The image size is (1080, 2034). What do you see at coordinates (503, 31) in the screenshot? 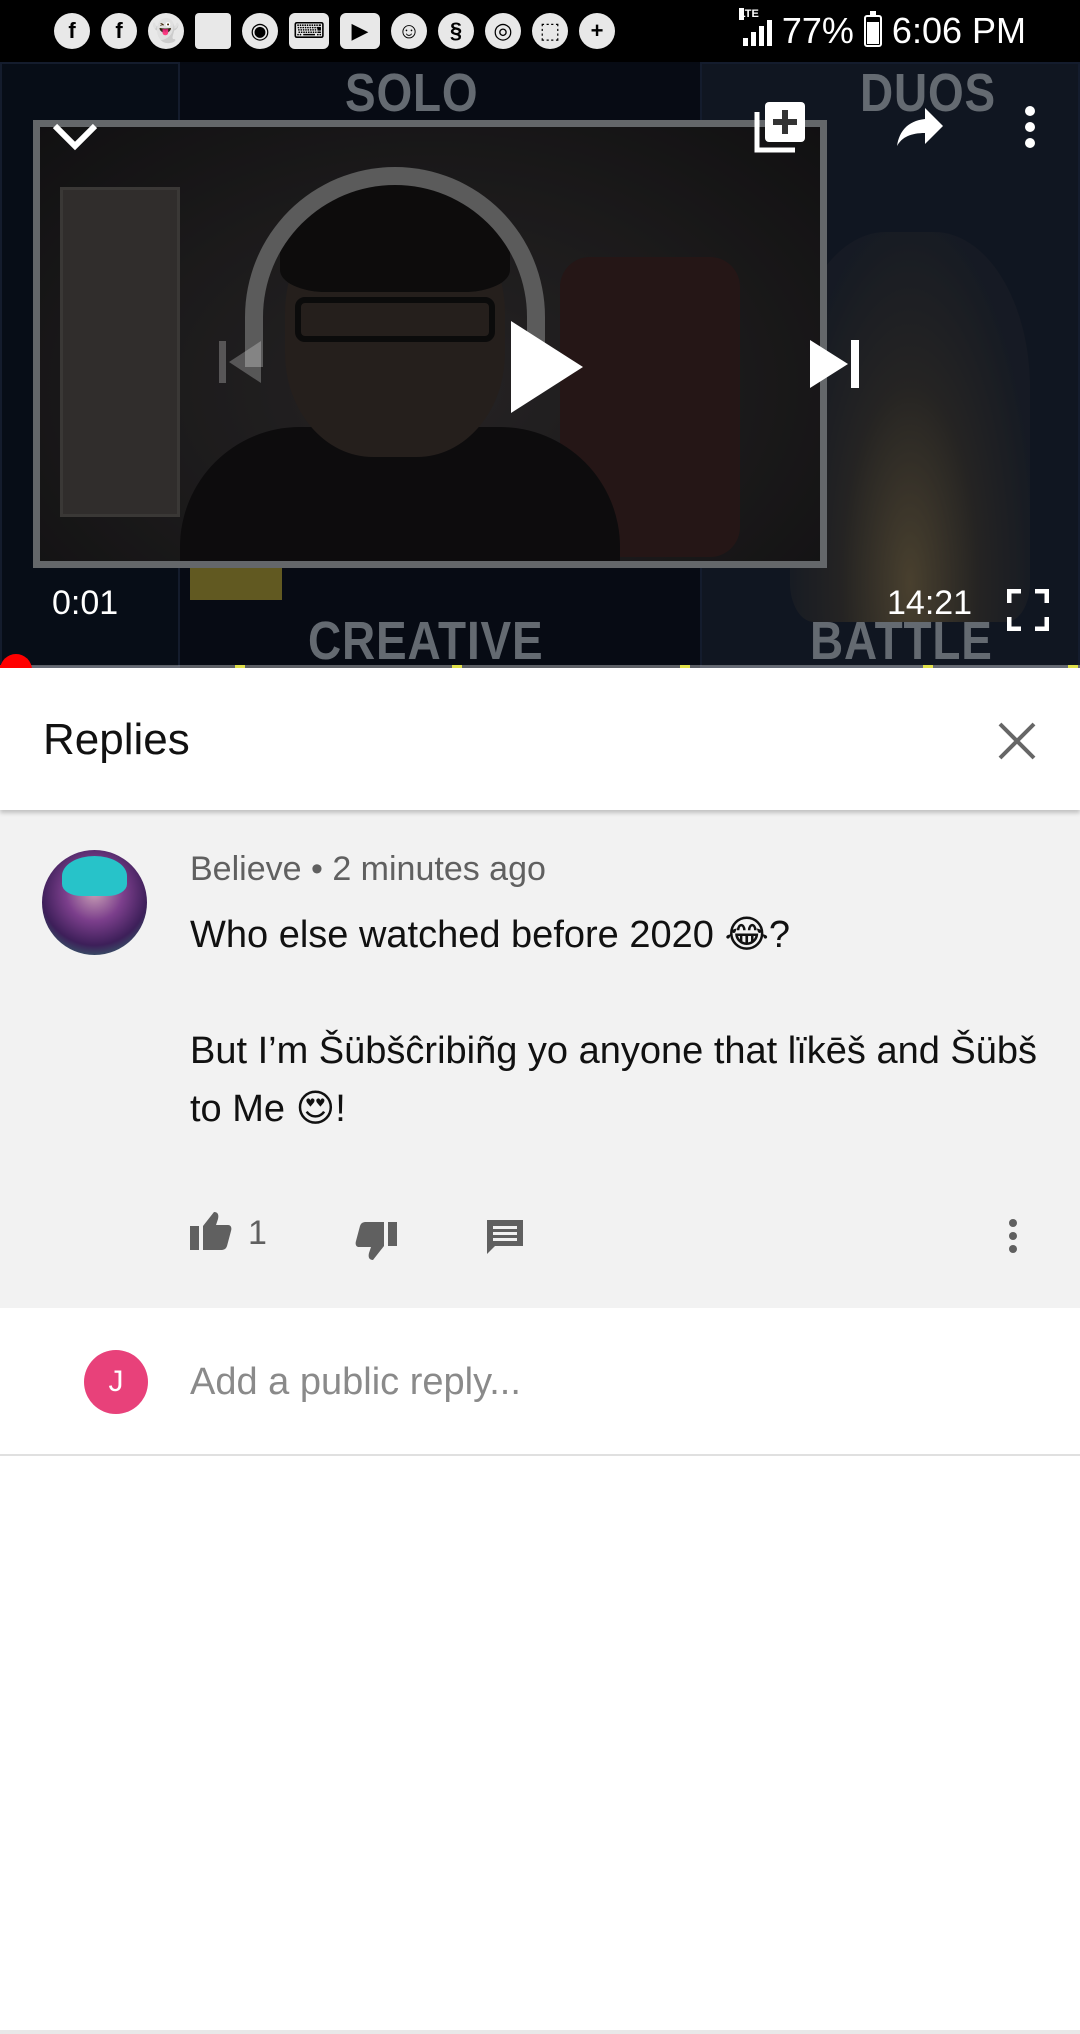
I see `instagram-icon: ◎` at bounding box center [503, 31].